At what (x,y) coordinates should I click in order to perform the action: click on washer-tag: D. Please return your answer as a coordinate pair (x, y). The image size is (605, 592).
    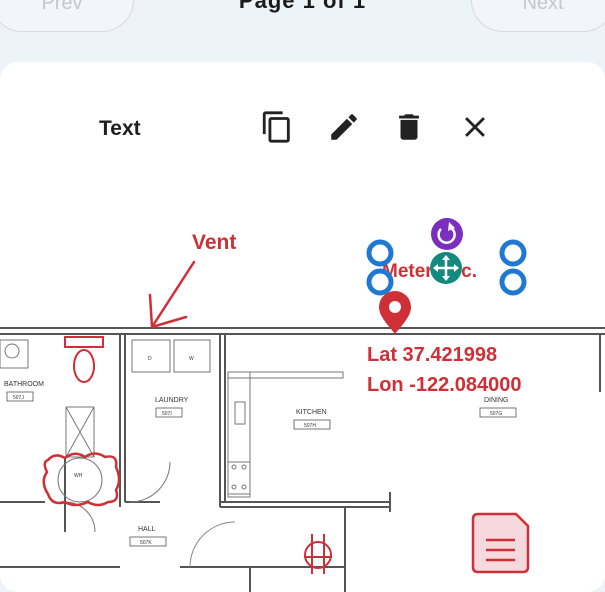
    Looking at the image, I should click on (150, 359).